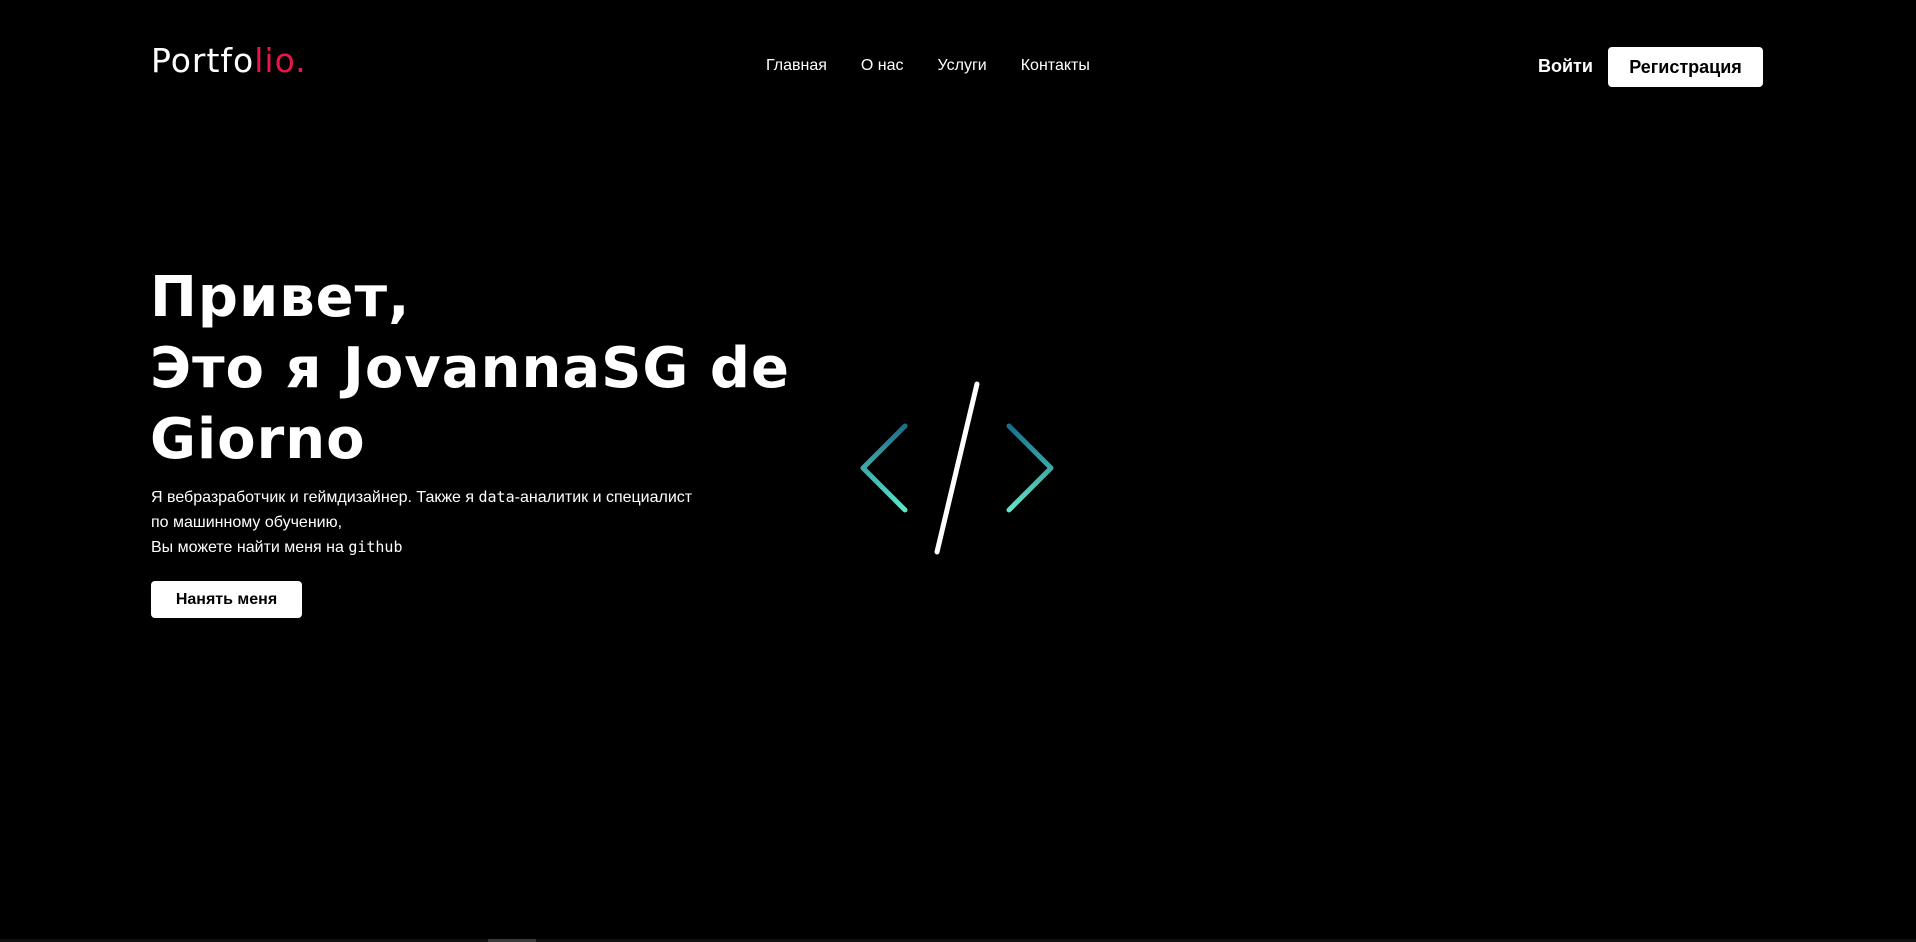 This screenshot has height=942, width=1916. I want to click on main-nav: Главная О нас Услуги Контакты, so click(928, 66).